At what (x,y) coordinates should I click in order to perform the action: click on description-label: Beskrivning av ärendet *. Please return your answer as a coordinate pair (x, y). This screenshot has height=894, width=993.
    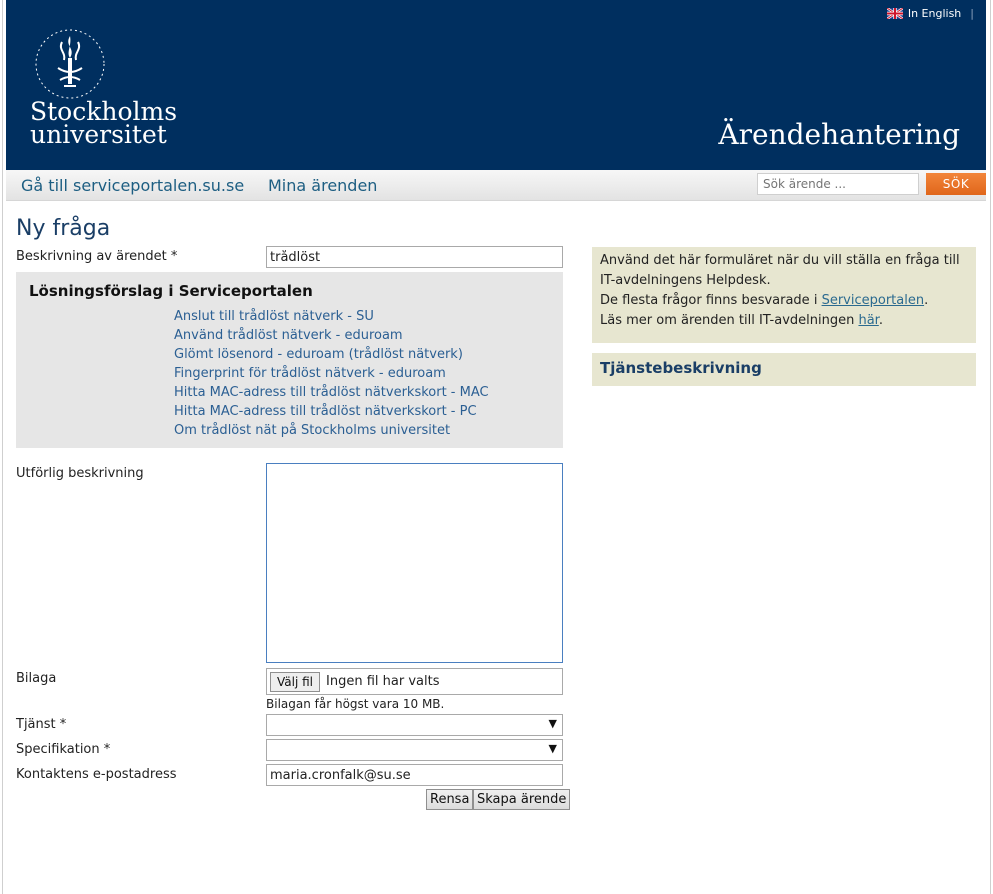
    Looking at the image, I should click on (97, 256).